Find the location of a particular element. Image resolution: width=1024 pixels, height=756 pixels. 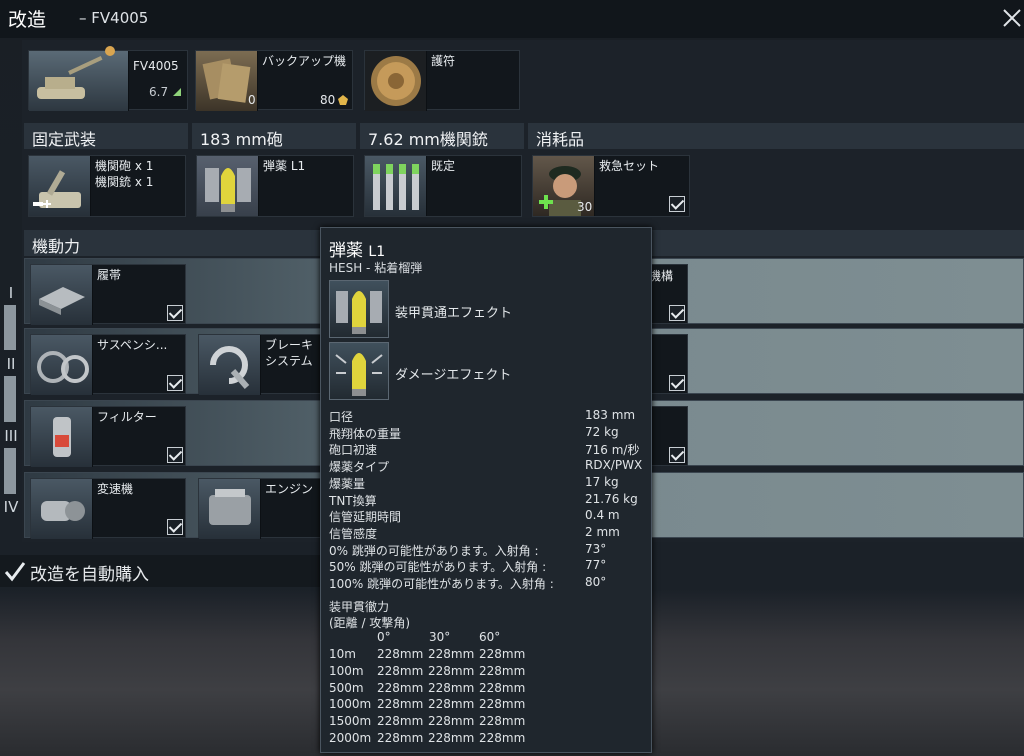

battle-rating: 6.7 is located at coordinates (159, 92).